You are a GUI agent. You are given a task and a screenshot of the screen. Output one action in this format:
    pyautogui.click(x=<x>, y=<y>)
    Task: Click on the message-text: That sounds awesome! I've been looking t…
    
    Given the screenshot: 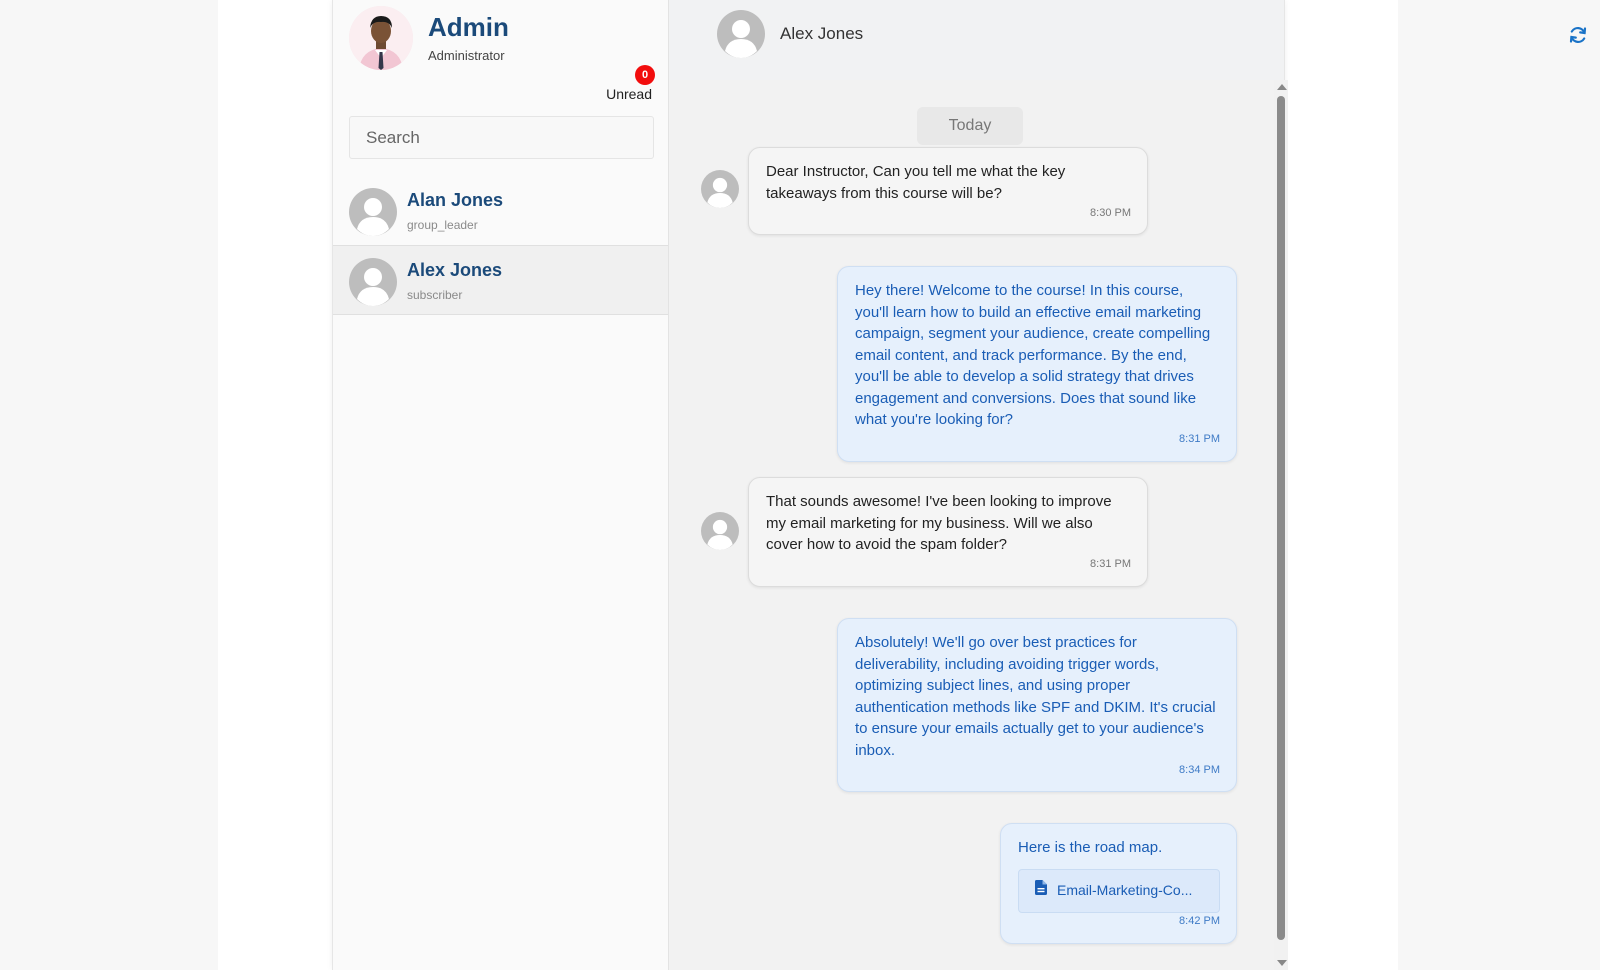 What is the action you would take?
    pyautogui.click(x=939, y=523)
    